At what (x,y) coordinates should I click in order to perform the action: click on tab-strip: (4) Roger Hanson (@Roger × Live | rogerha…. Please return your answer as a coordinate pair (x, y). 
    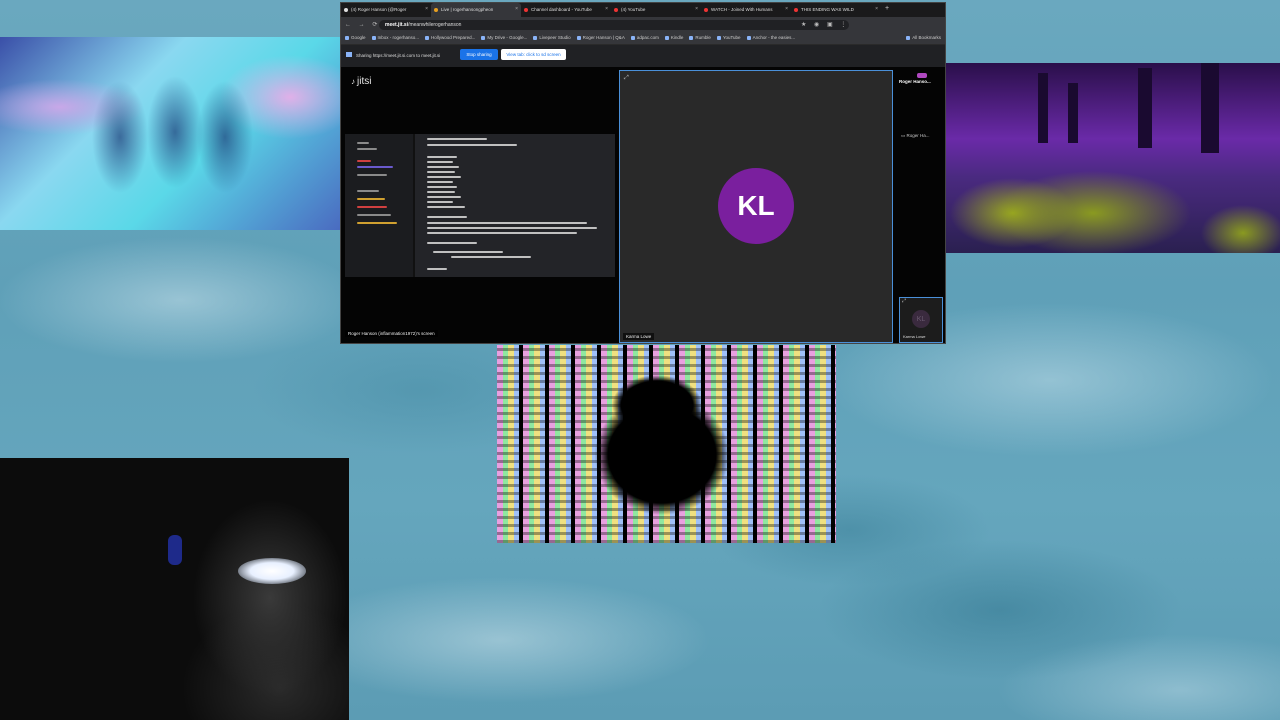
    Looking at the image, I should click on (643, 10).